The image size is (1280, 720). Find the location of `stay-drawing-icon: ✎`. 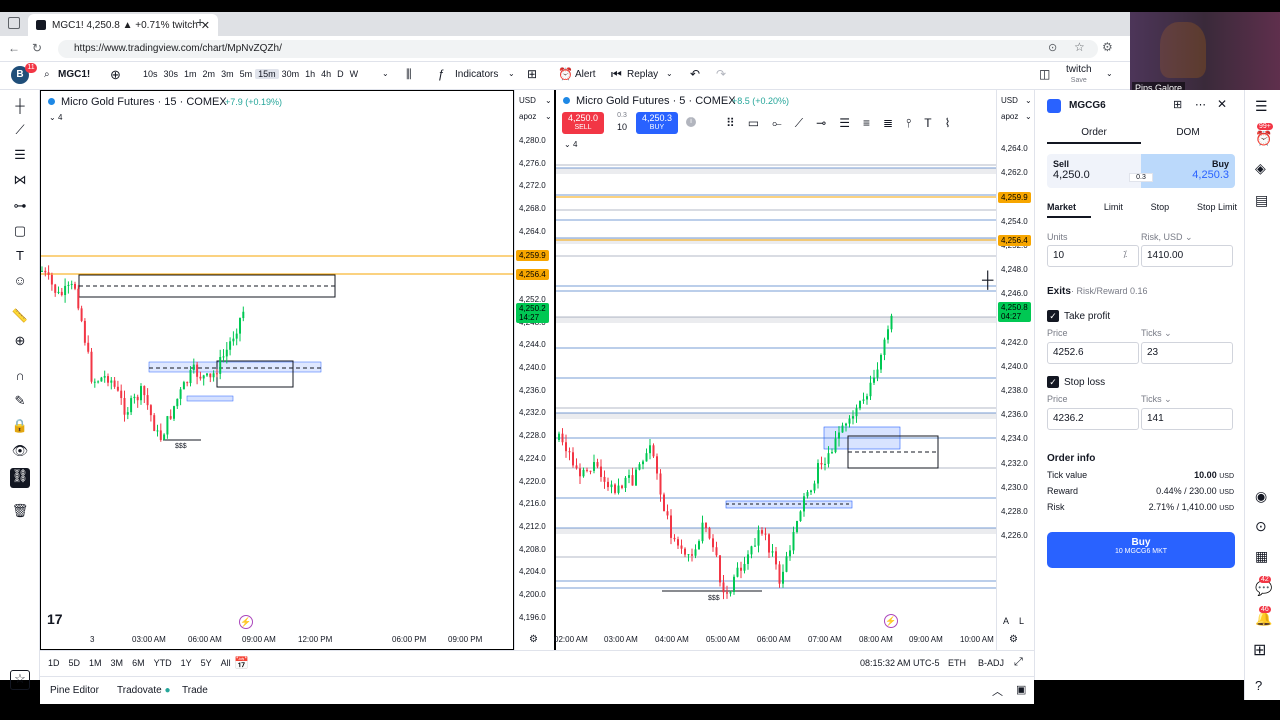

stay-drawing-icon: ✎ is located at coordinates (20, 403).